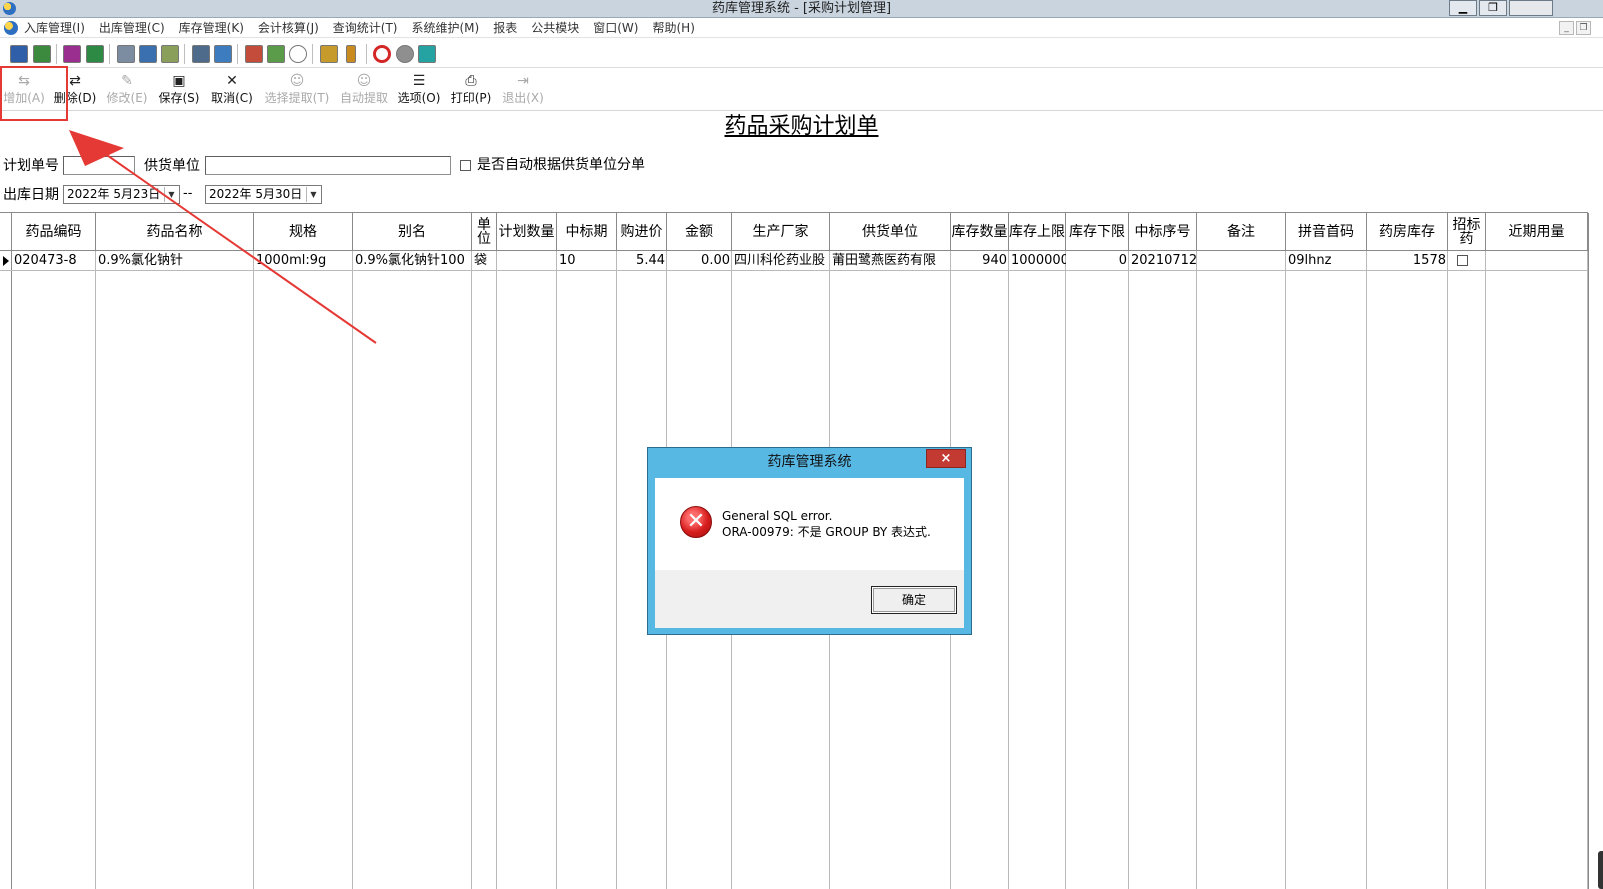  What do you see at coordinates (211, 28) in the screenshot?
I see `menu-inventory: 库存管理(K)` at bounding box center [211, 28].